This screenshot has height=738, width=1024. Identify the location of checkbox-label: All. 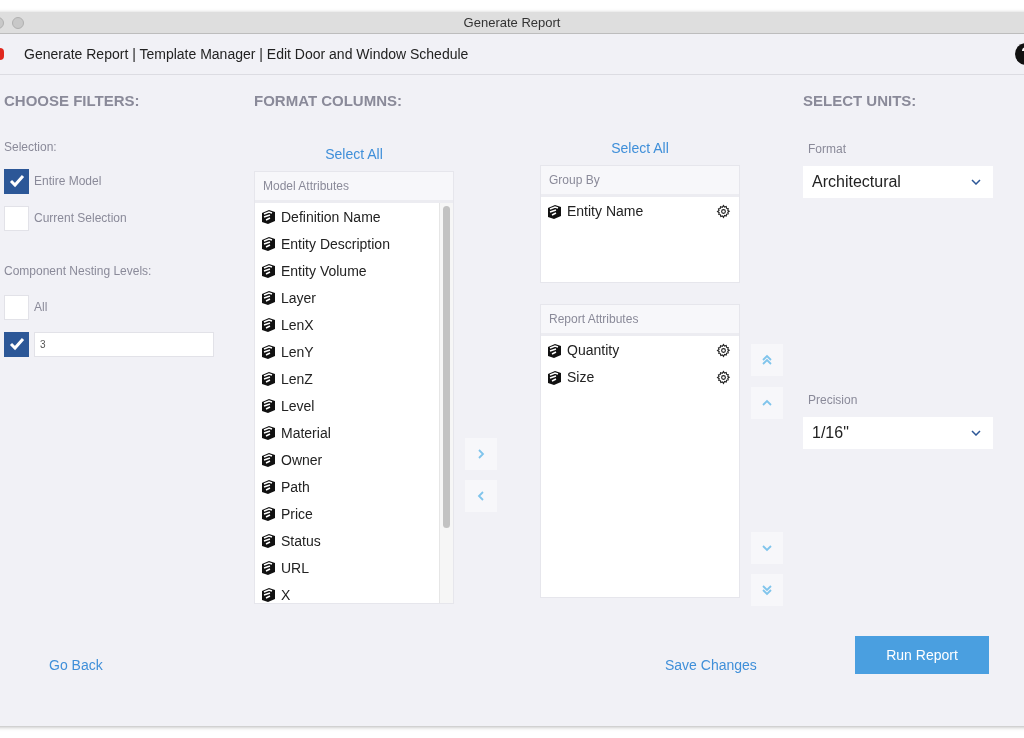
(41, 307).